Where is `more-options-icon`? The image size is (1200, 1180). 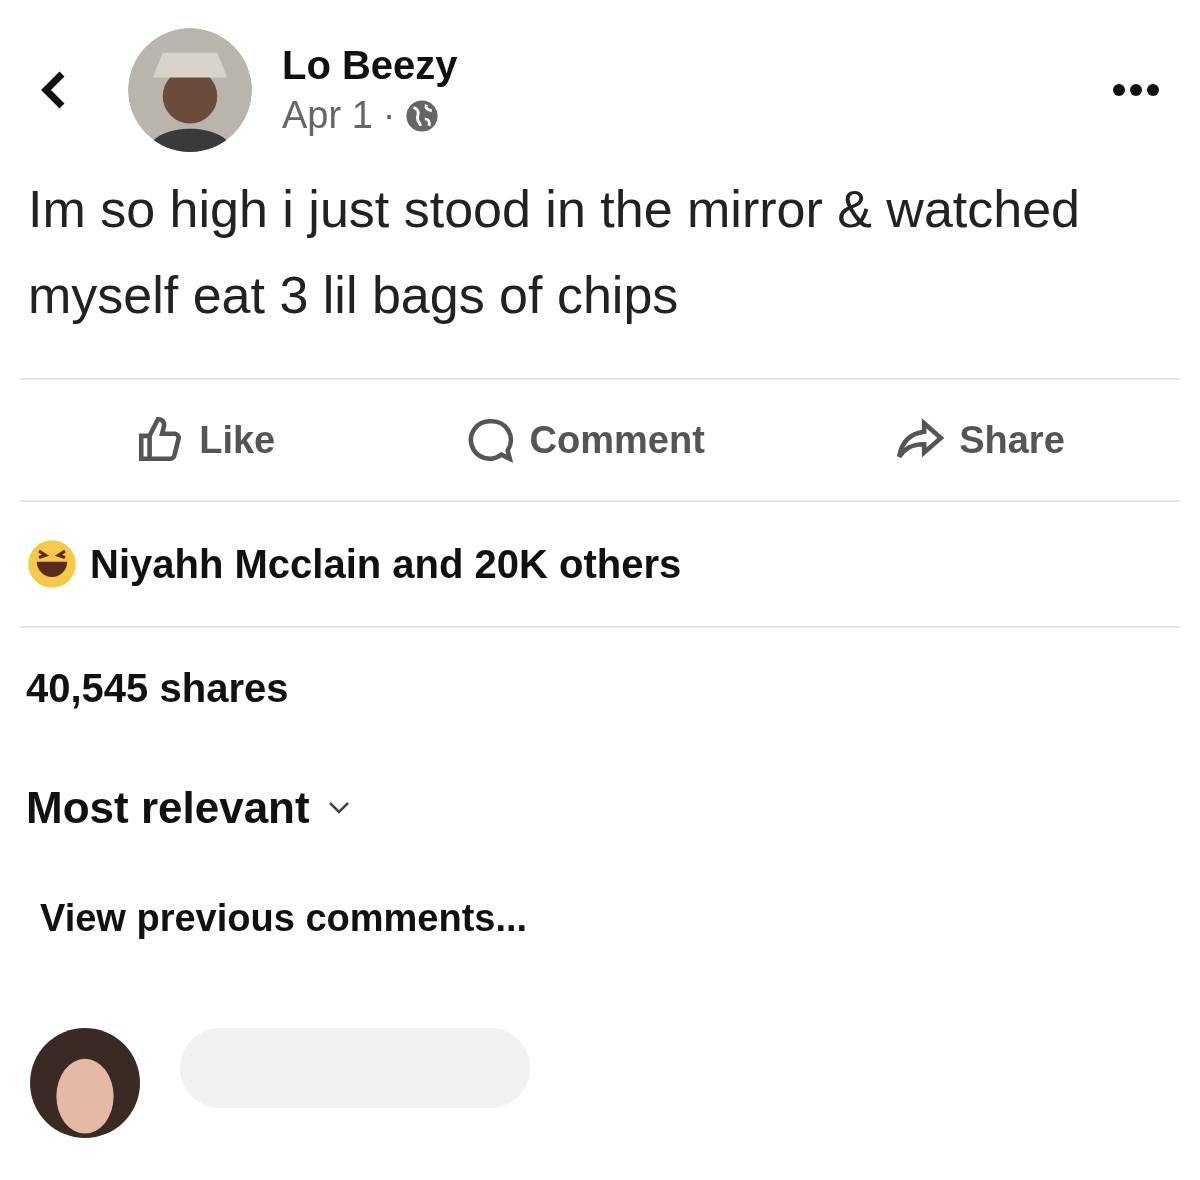
more-options-icon is located at coordinates (1136, 90).